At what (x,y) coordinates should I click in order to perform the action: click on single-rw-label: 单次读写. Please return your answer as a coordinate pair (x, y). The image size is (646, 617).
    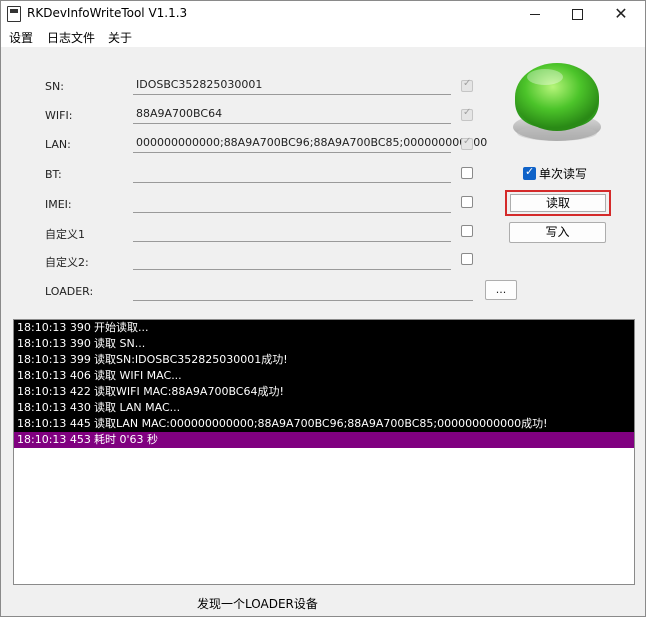
    Looking at the image, I should click on (563, 174).